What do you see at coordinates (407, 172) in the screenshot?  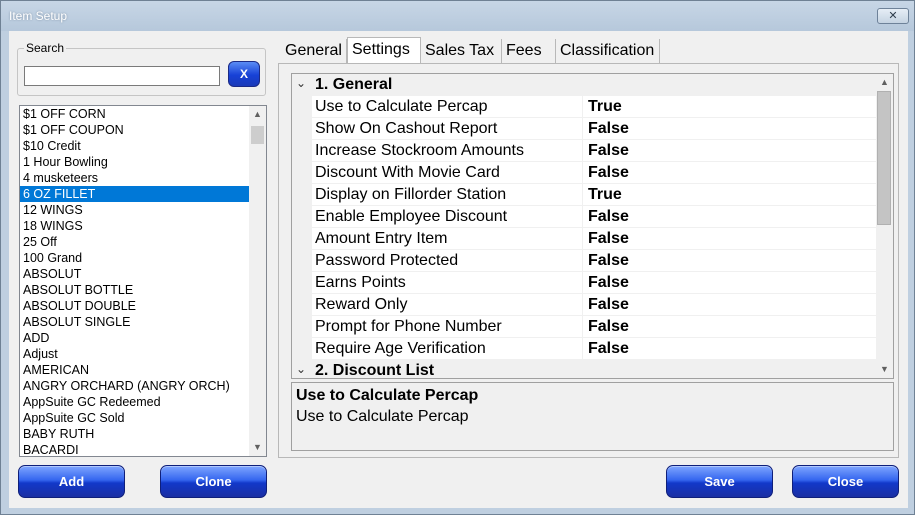 I see `property-name: Discount With Movie Card` at bounding box center [407, 172].